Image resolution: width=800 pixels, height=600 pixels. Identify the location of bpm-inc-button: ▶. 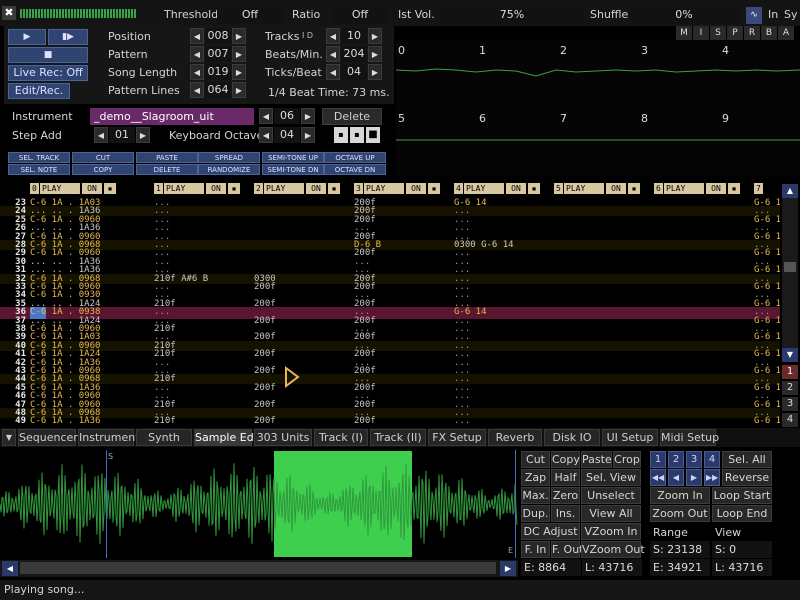
(375, 54).